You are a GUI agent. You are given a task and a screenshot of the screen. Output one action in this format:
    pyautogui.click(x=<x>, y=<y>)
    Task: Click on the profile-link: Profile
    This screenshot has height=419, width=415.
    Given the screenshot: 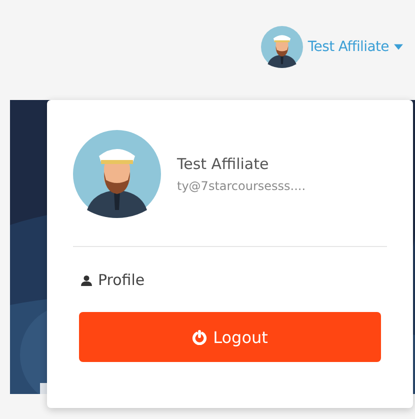 What is the action you would take?
    pyautogui.click(x=113, y=280)
    